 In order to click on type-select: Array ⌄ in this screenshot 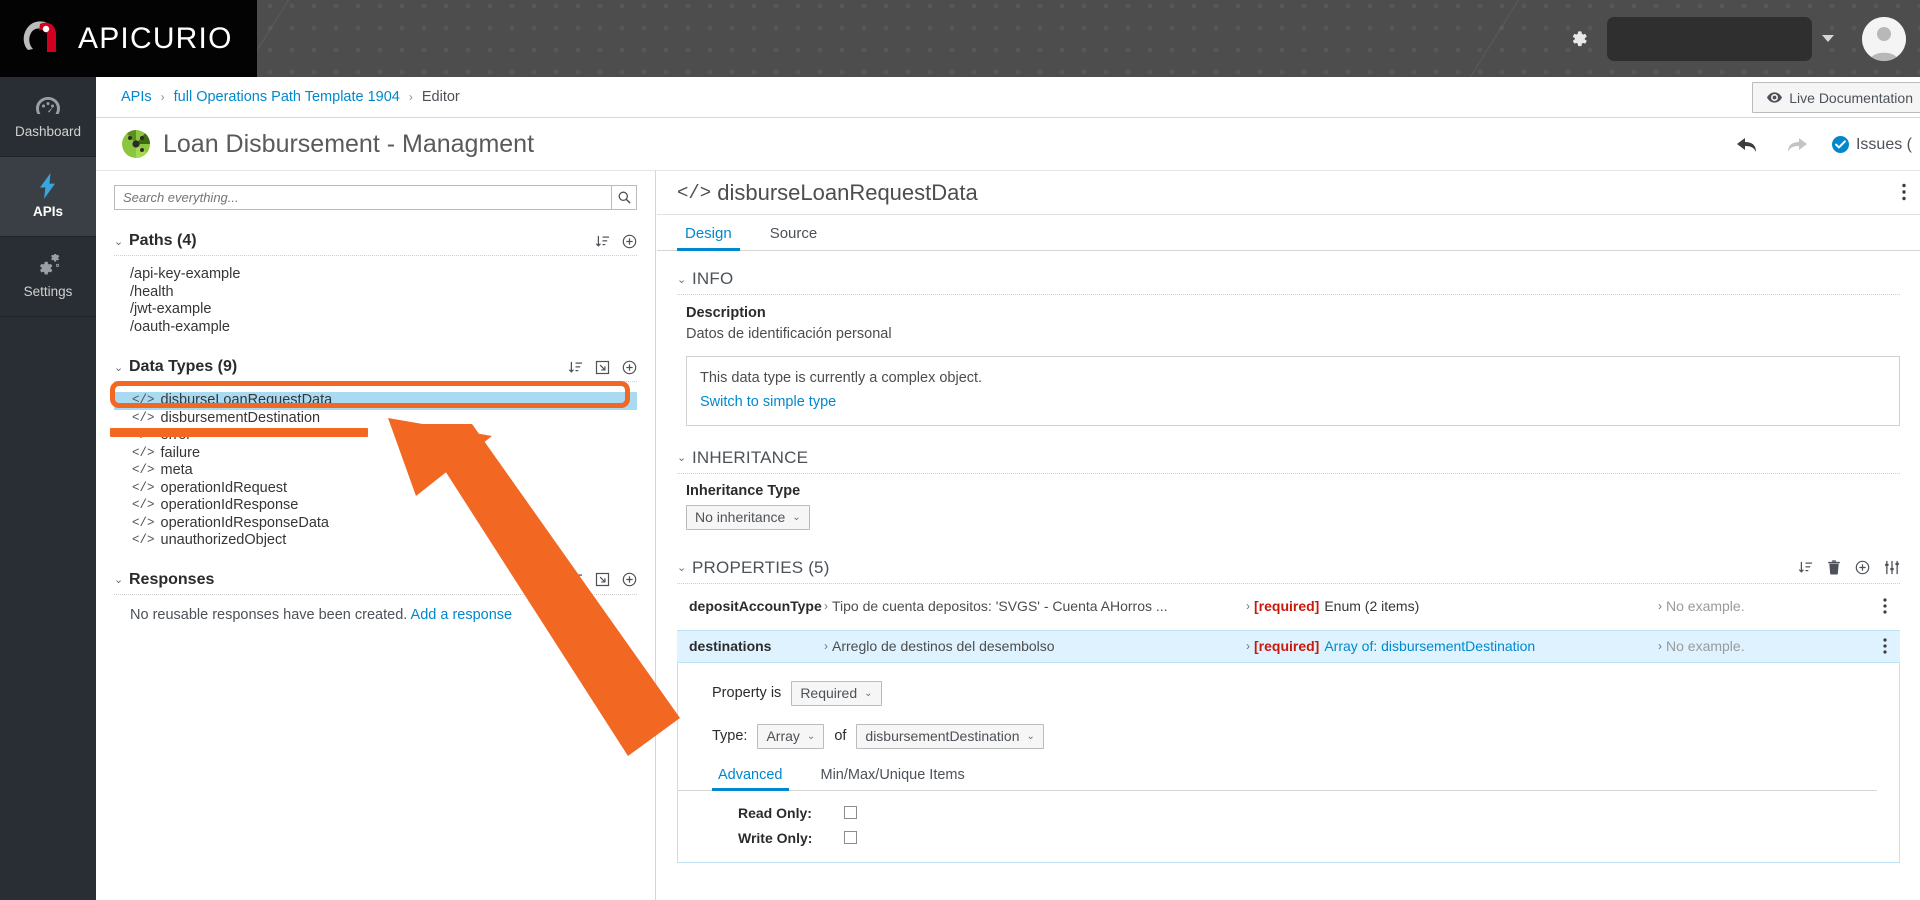, I will do `click(791, 736)`.